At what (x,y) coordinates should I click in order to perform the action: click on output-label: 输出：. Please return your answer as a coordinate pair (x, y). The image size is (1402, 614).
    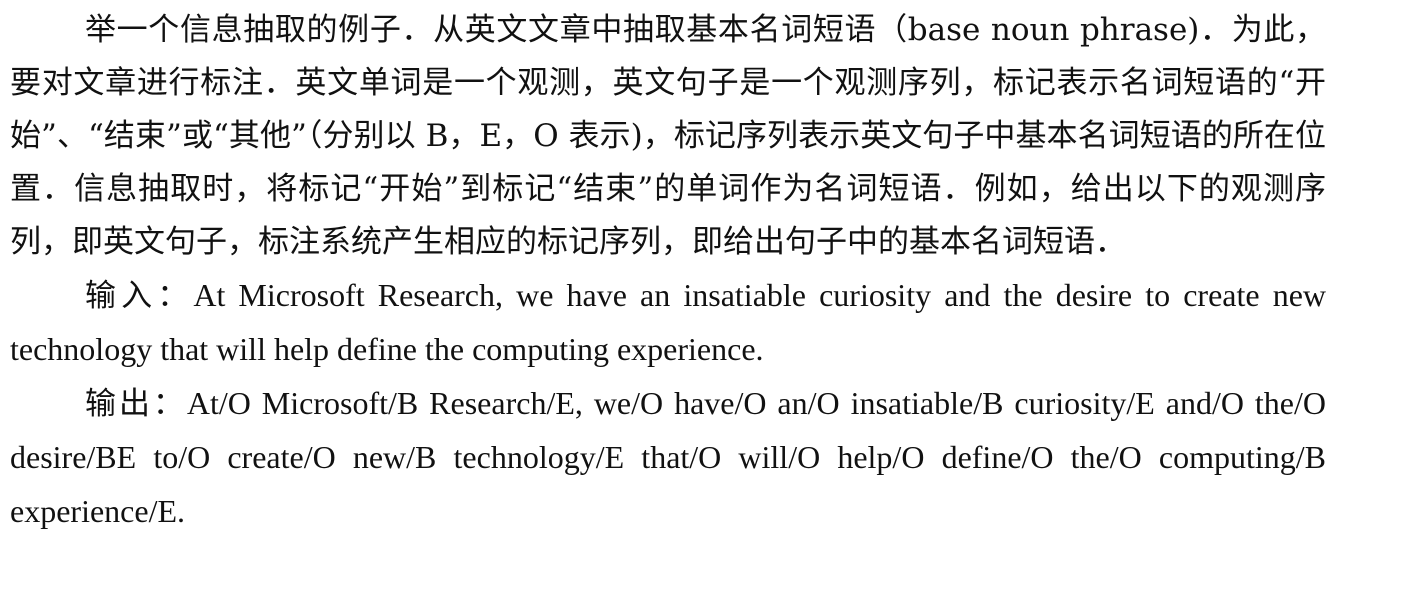
    Looking at the image, I should click on (136, 404).